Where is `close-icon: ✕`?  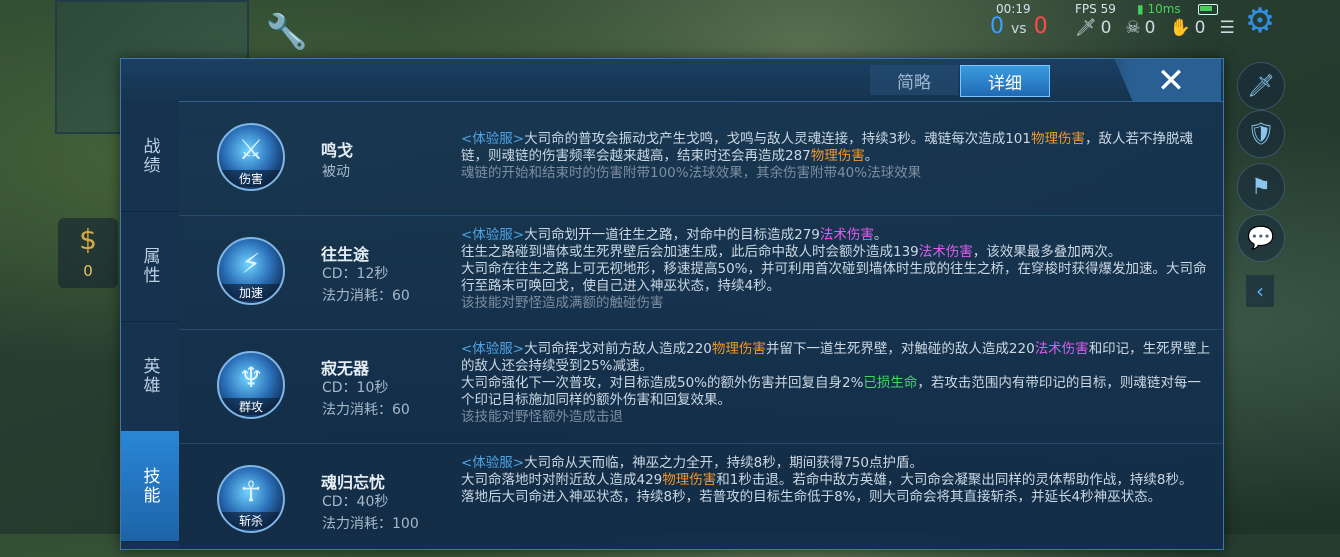
close-icon: ✕ is located at coordinates (1171, 81).